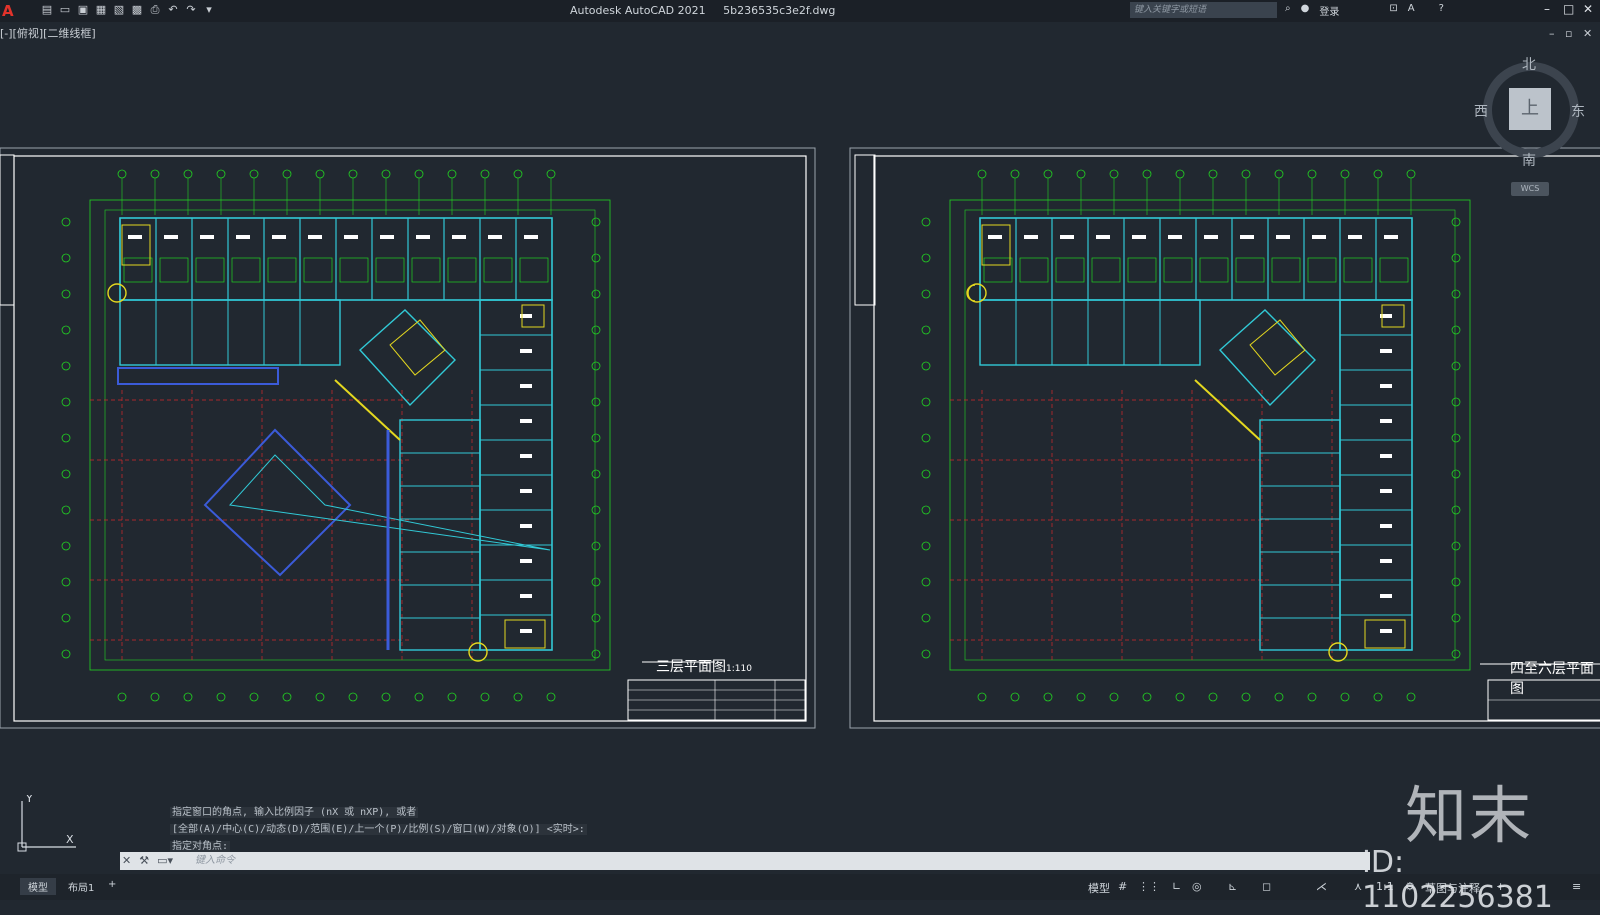  Describe the element at coordinates (1457, 880) in the screenshot. I see `watermark-id: ID: 1102256381` at that location.